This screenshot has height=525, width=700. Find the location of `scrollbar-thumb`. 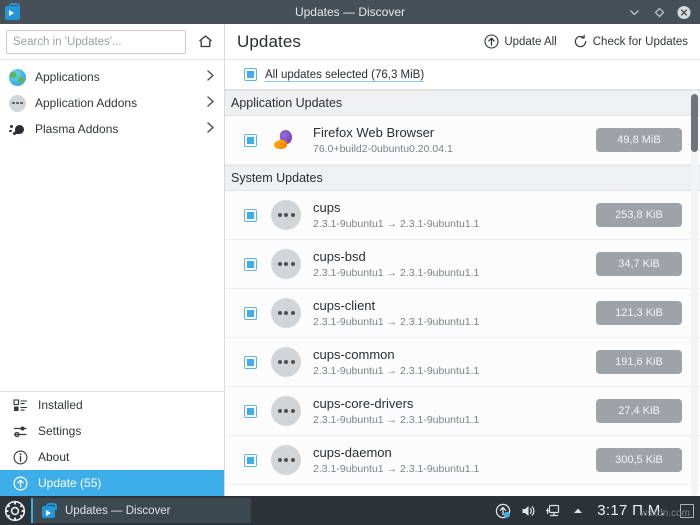

scrollbar-thumb is located at coordinates (694, 123).